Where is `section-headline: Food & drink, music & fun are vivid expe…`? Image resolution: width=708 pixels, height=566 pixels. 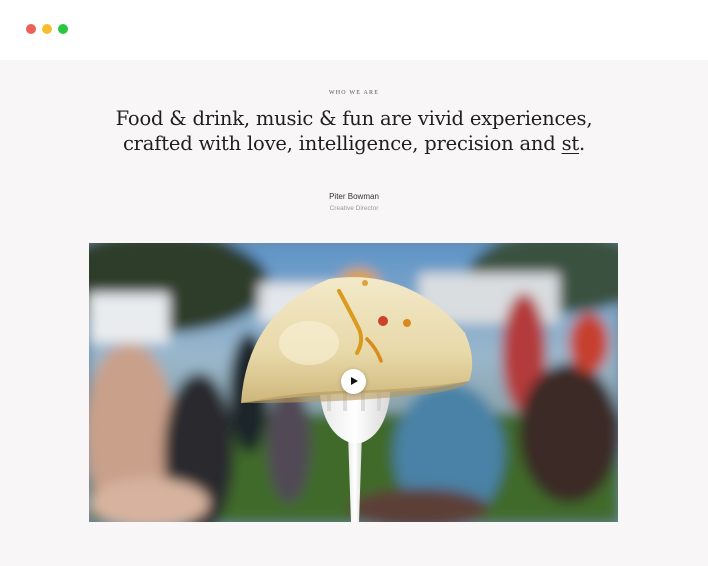
section-headline: Food & drink, music & fun are vivid expe… is located at coordinates (354, 131).